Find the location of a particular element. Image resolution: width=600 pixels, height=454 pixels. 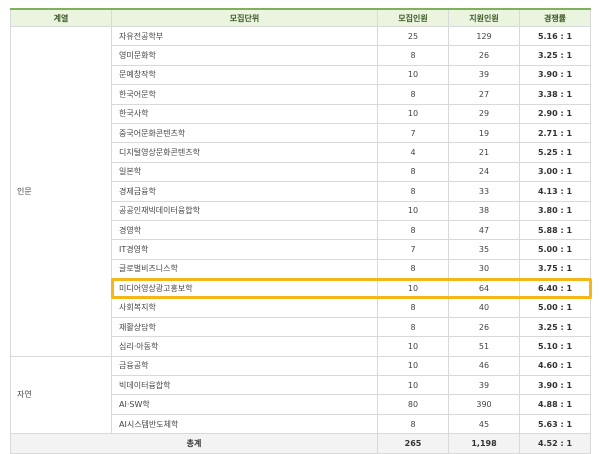

unit-cell: 금융공학 is located at coordinates (244, 366).